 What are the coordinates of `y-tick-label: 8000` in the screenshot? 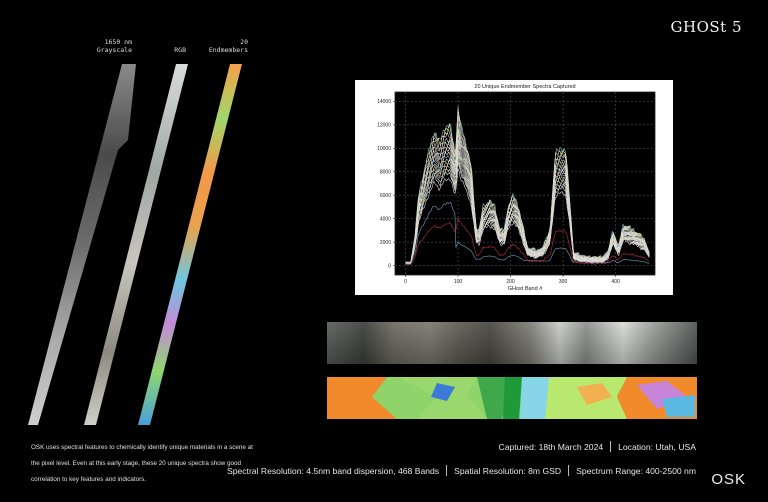 It's located at (385, 172).